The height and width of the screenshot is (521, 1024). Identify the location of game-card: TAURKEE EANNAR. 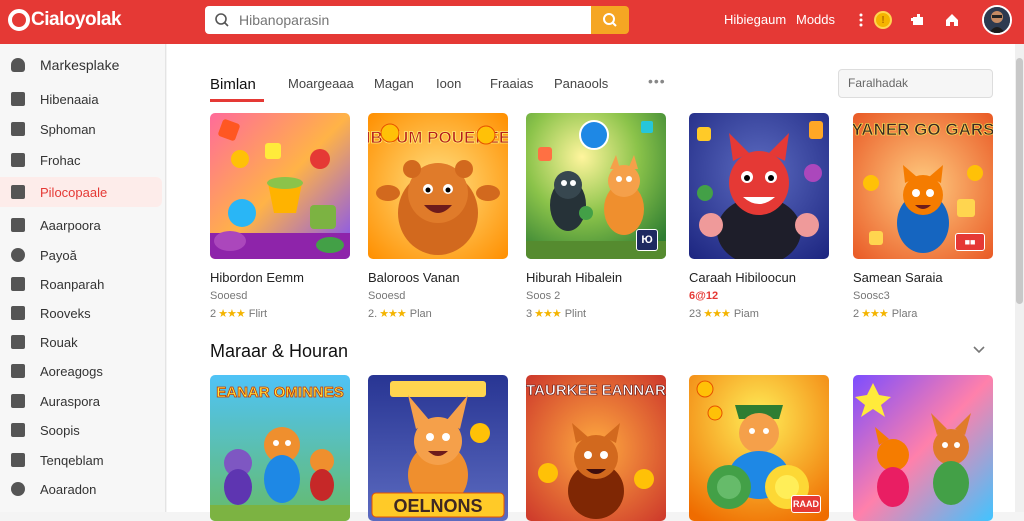
(596, 448).